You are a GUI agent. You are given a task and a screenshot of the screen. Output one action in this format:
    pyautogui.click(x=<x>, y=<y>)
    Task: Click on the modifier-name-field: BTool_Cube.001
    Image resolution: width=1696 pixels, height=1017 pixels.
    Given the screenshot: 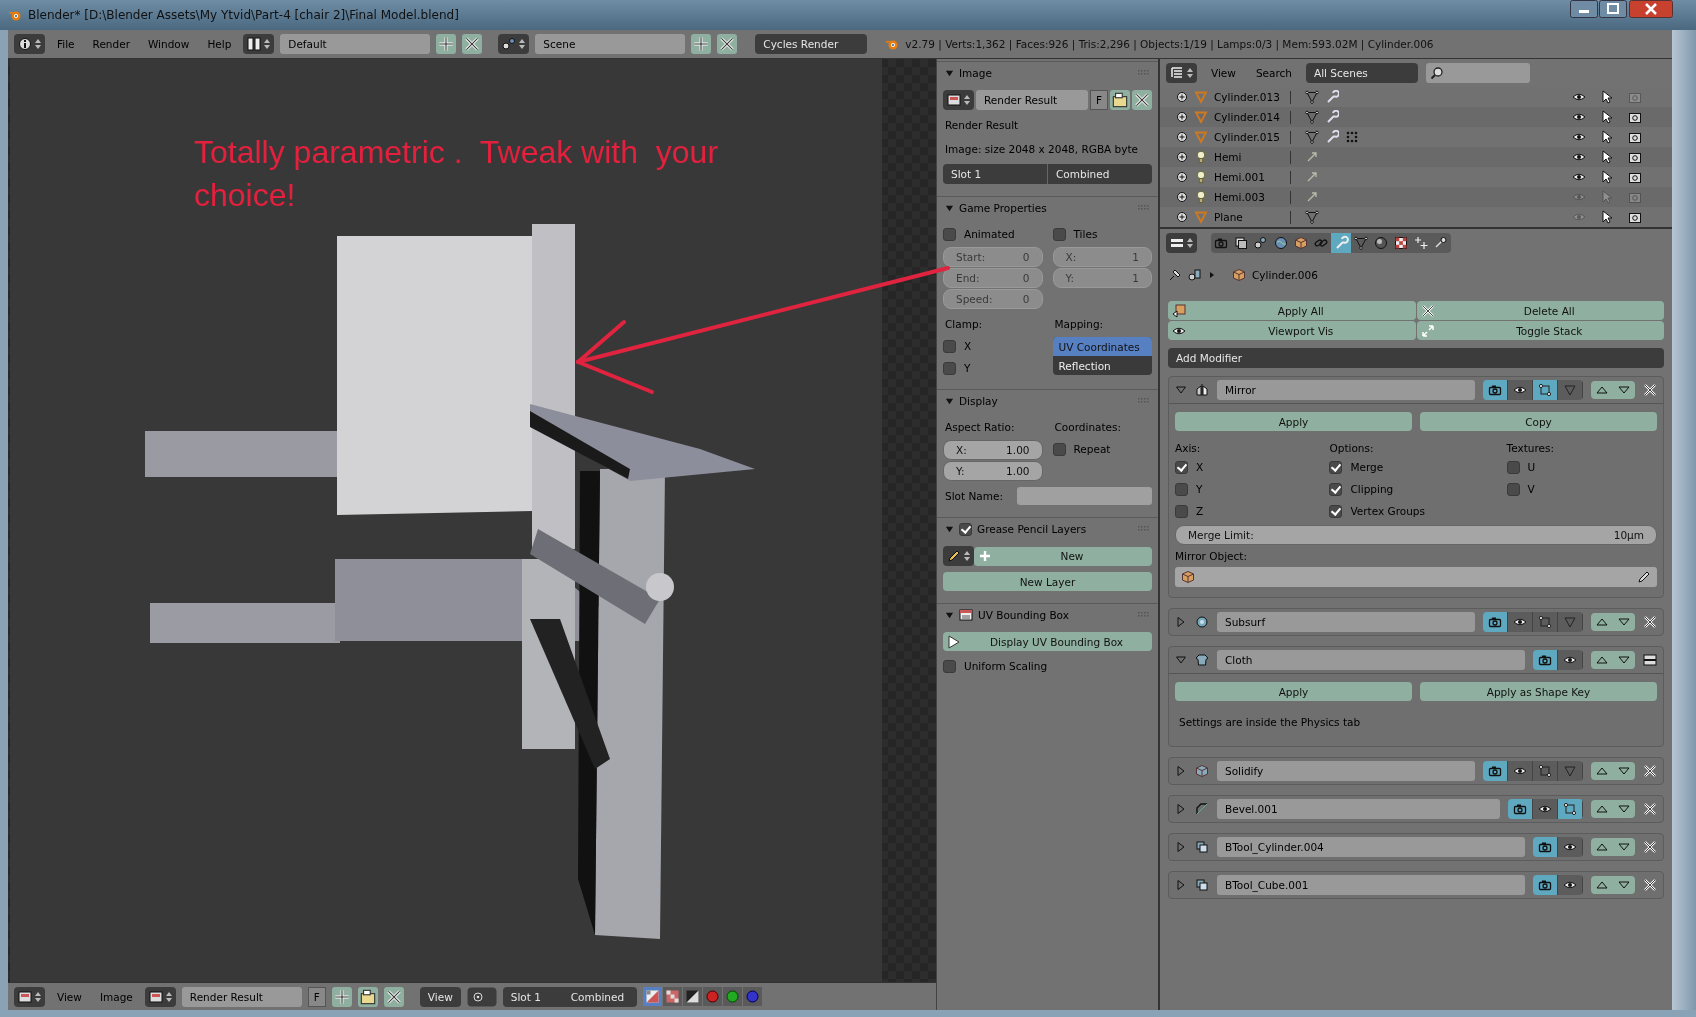 What is the action you would take?
    pyautogui.click(x=1371, y=885)
    